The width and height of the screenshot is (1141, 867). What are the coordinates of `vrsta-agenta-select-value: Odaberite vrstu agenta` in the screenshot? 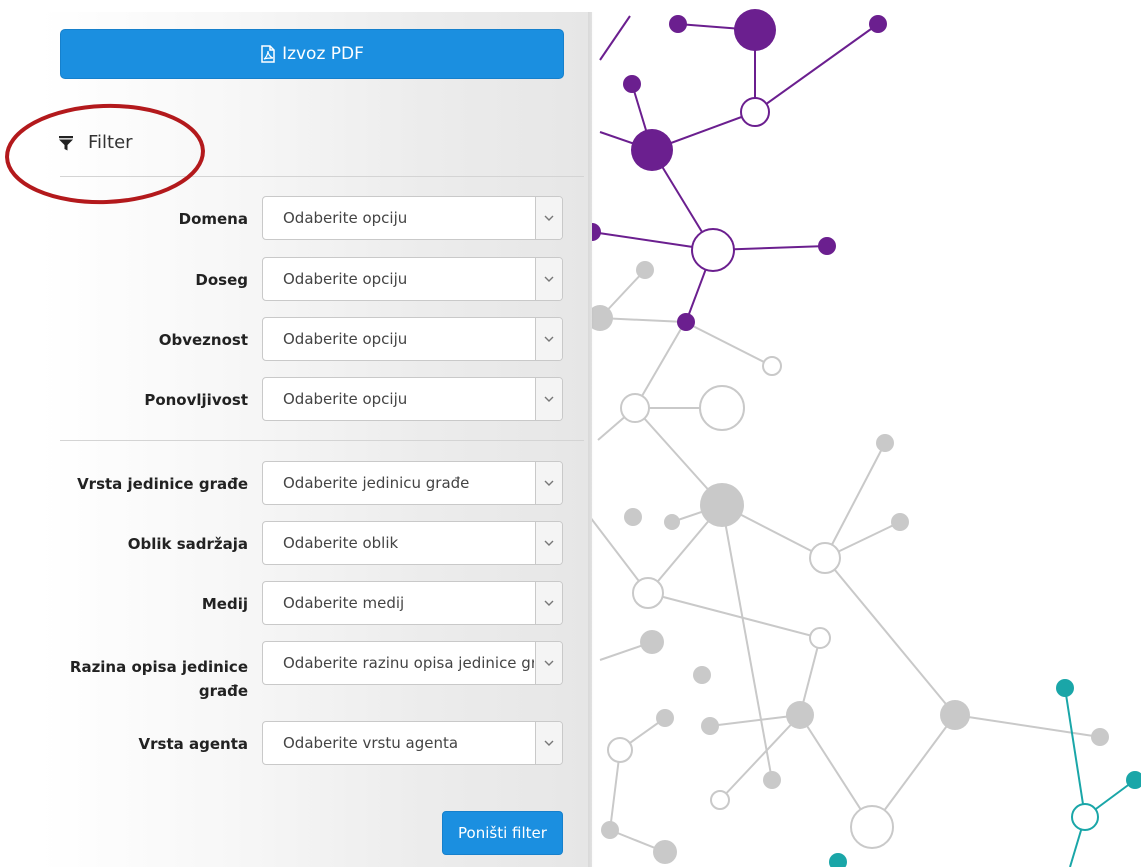 It's located at (371, 743).